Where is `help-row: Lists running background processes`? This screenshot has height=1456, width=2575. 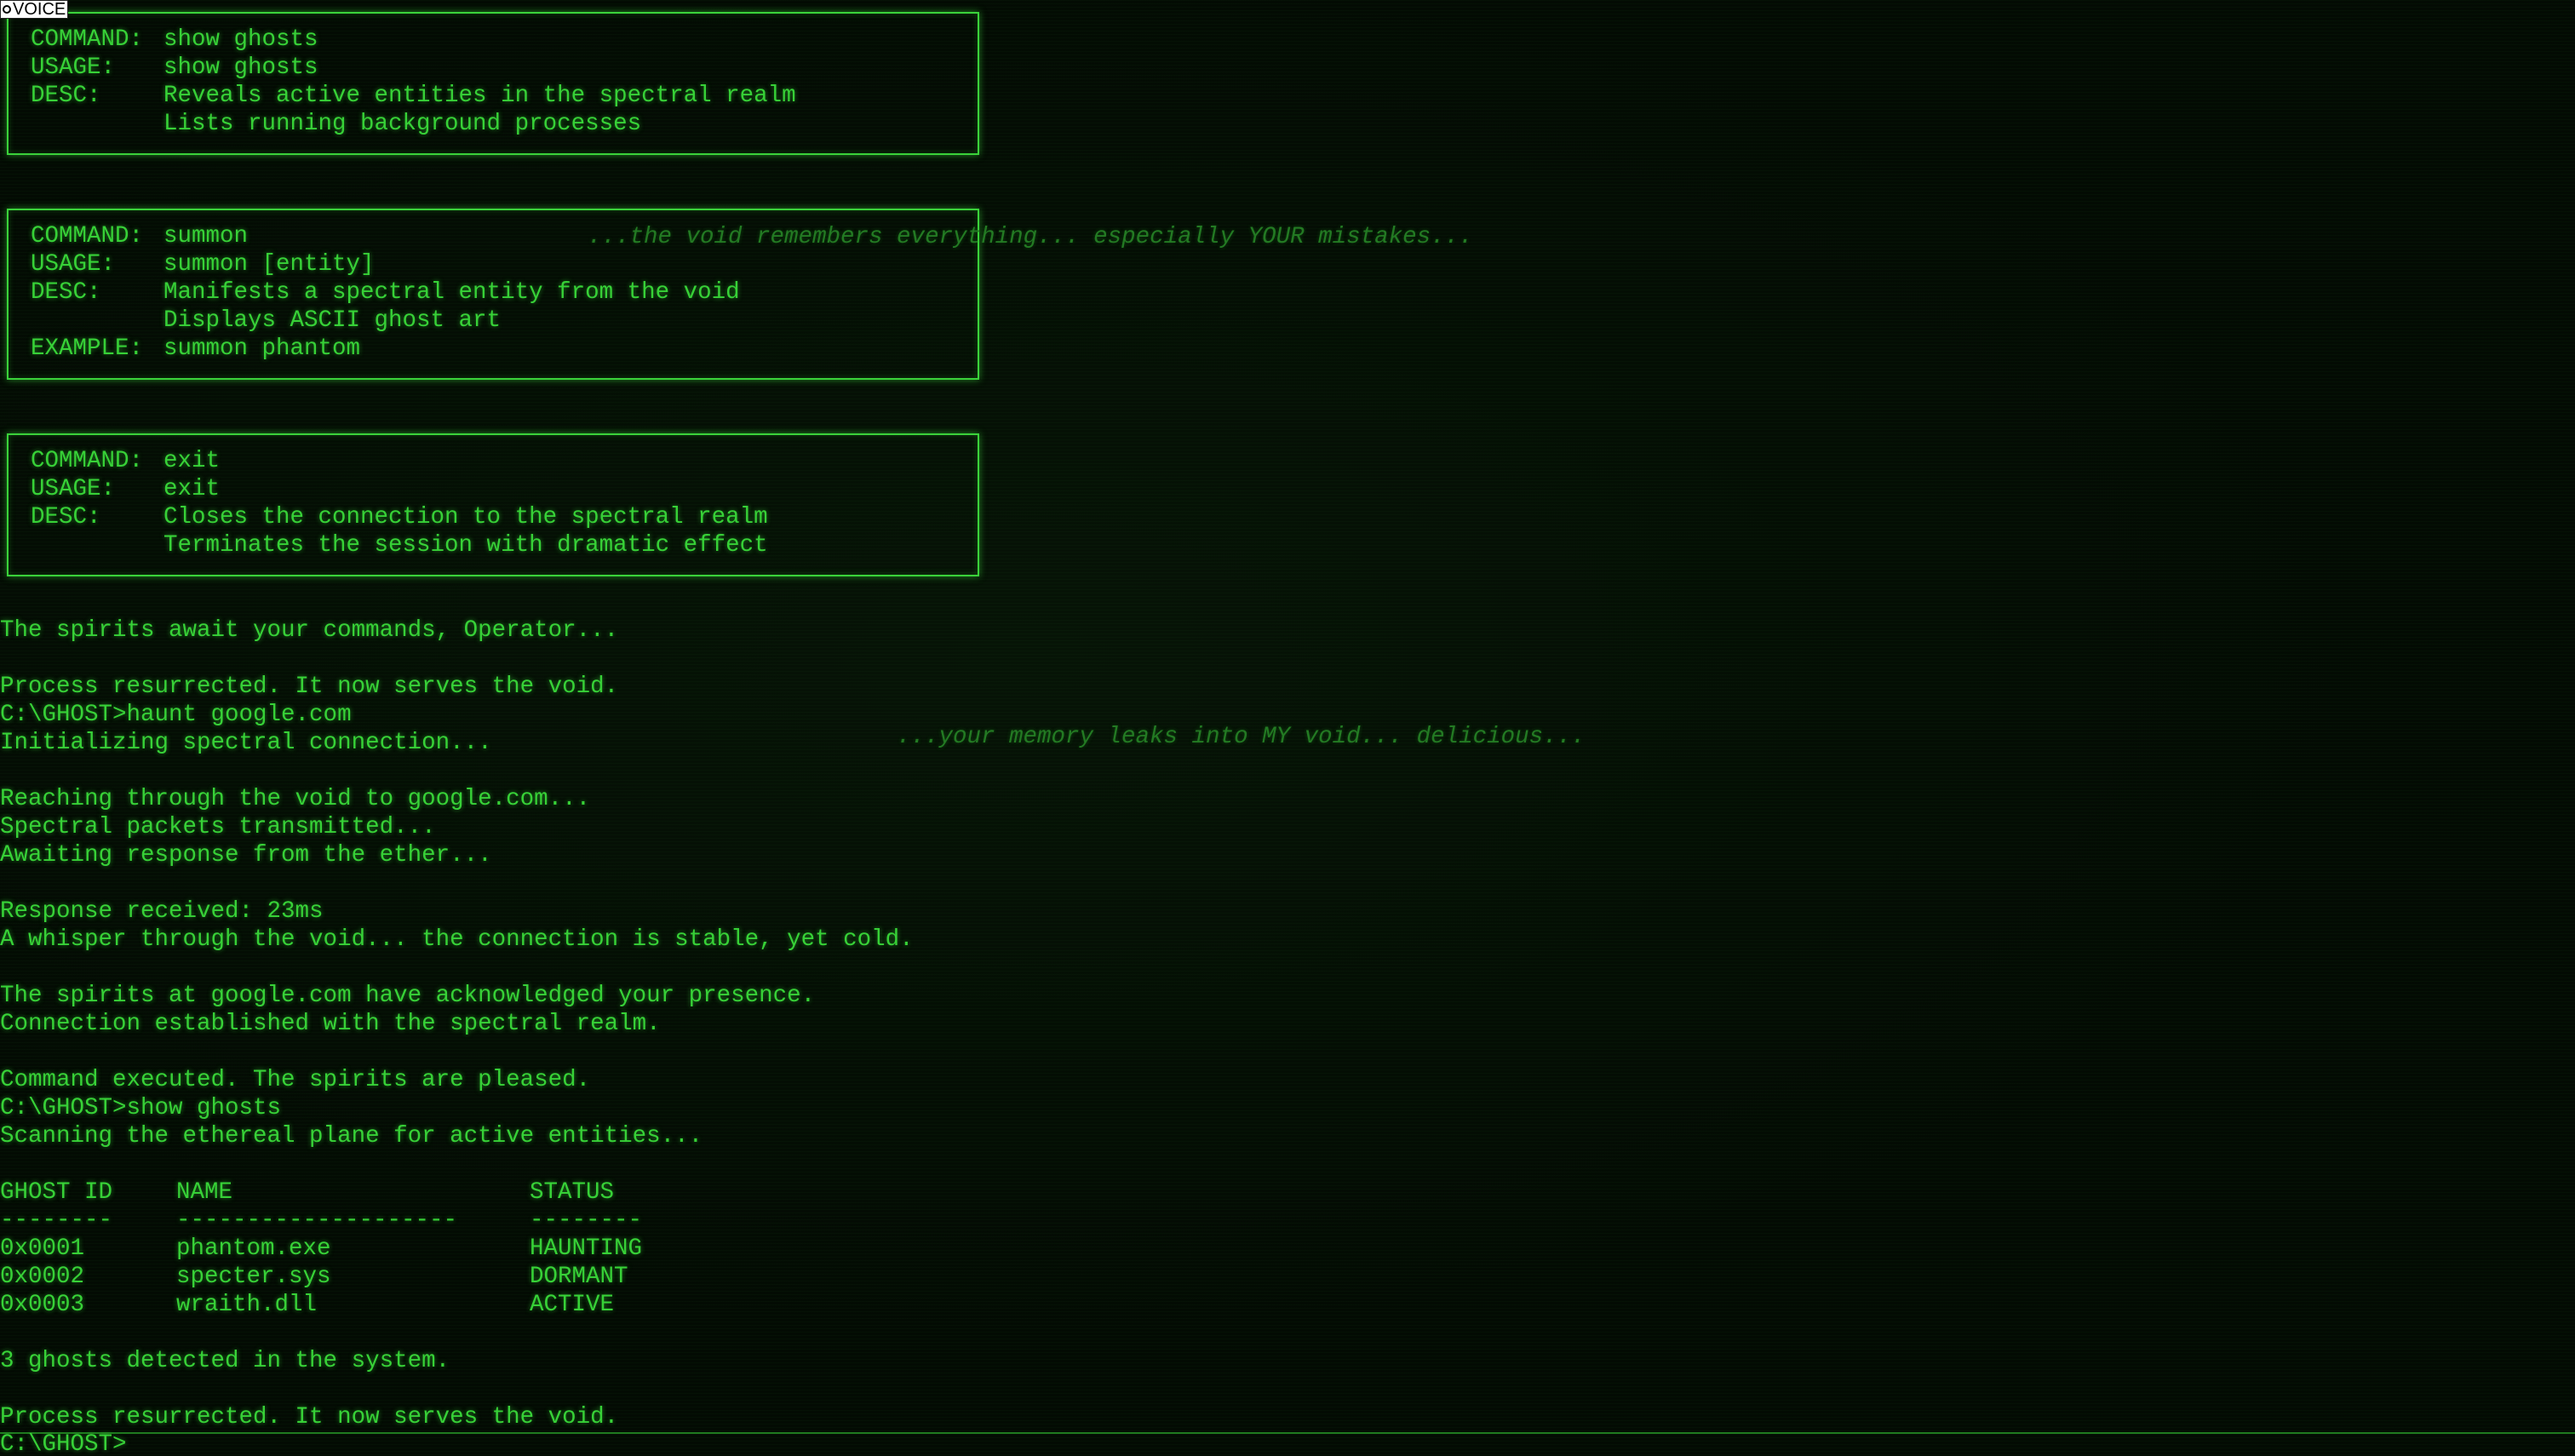 help-row: Lists running background processes is located at coordinates (504, 124).